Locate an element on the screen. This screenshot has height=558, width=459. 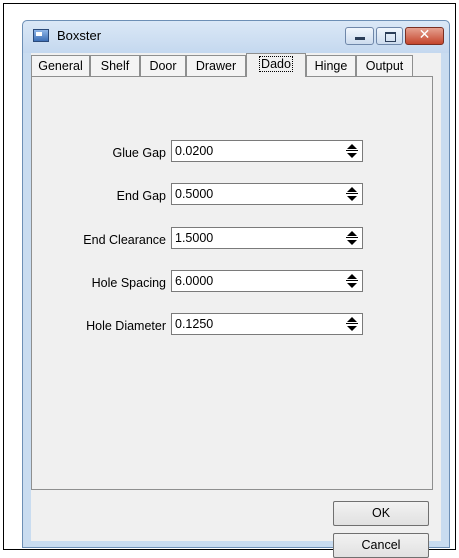
cancel-button: Cancel is located at coordinates (381, 545).